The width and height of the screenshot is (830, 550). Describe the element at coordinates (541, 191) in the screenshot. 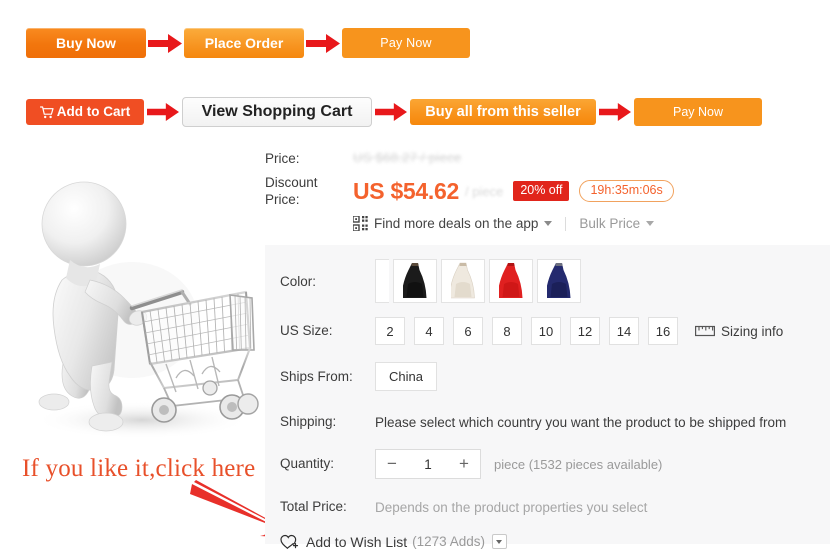

I see `discount-badge: 20% off` at that location.